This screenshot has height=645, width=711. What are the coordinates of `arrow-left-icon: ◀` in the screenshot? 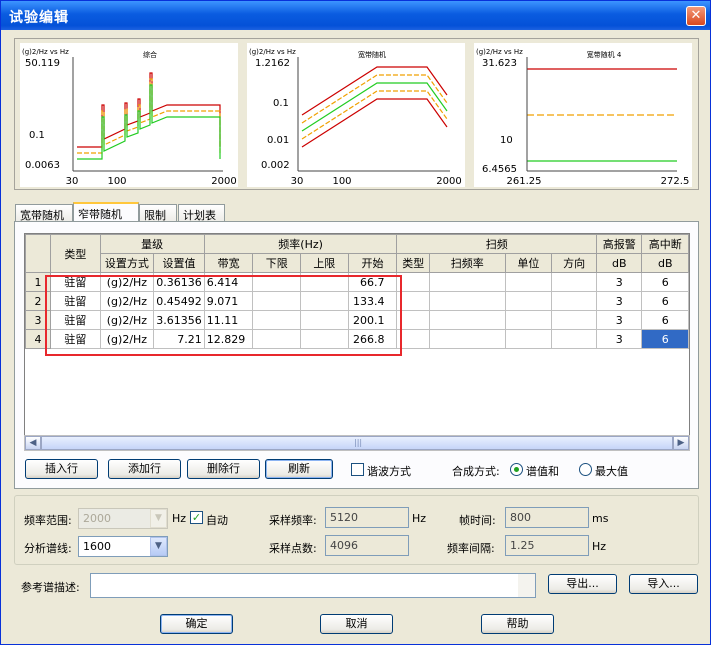 It's located at (33, 443).